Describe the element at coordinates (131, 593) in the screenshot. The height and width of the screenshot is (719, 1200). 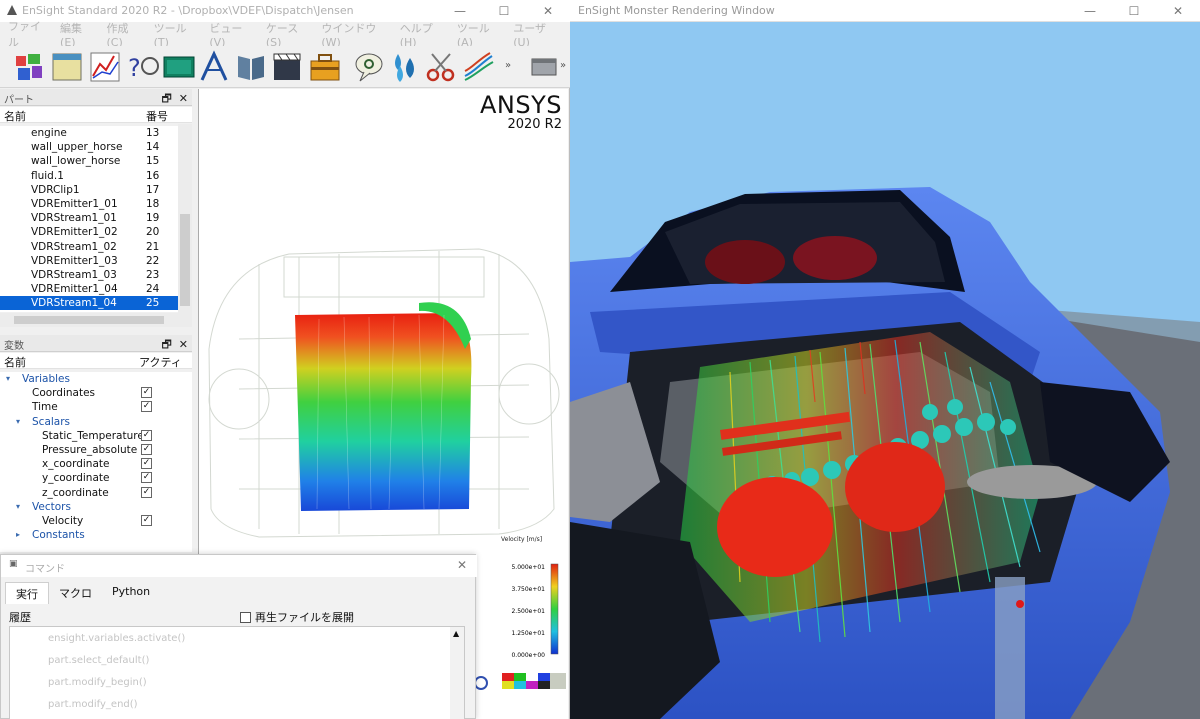
I see `tab-python: Python` at that location.